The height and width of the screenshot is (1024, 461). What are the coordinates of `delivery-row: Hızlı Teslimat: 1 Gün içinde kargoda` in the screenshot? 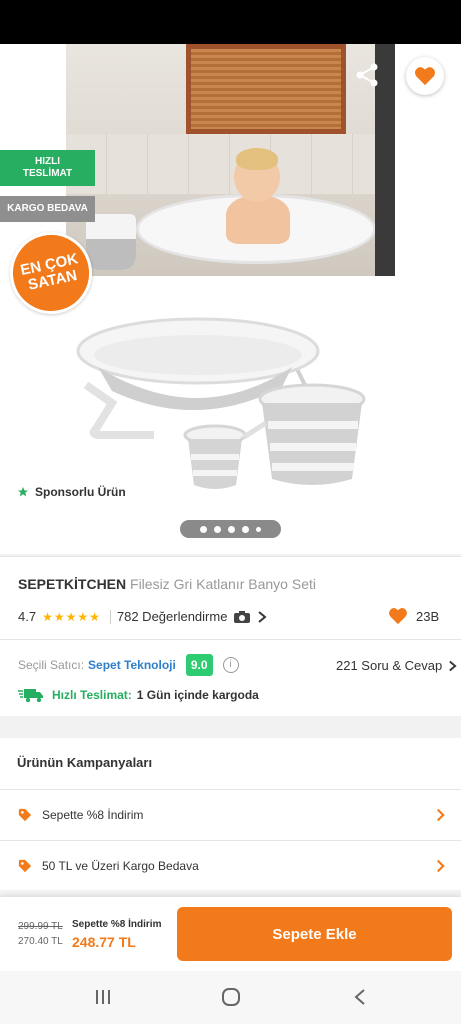 It's located at (138, 695).